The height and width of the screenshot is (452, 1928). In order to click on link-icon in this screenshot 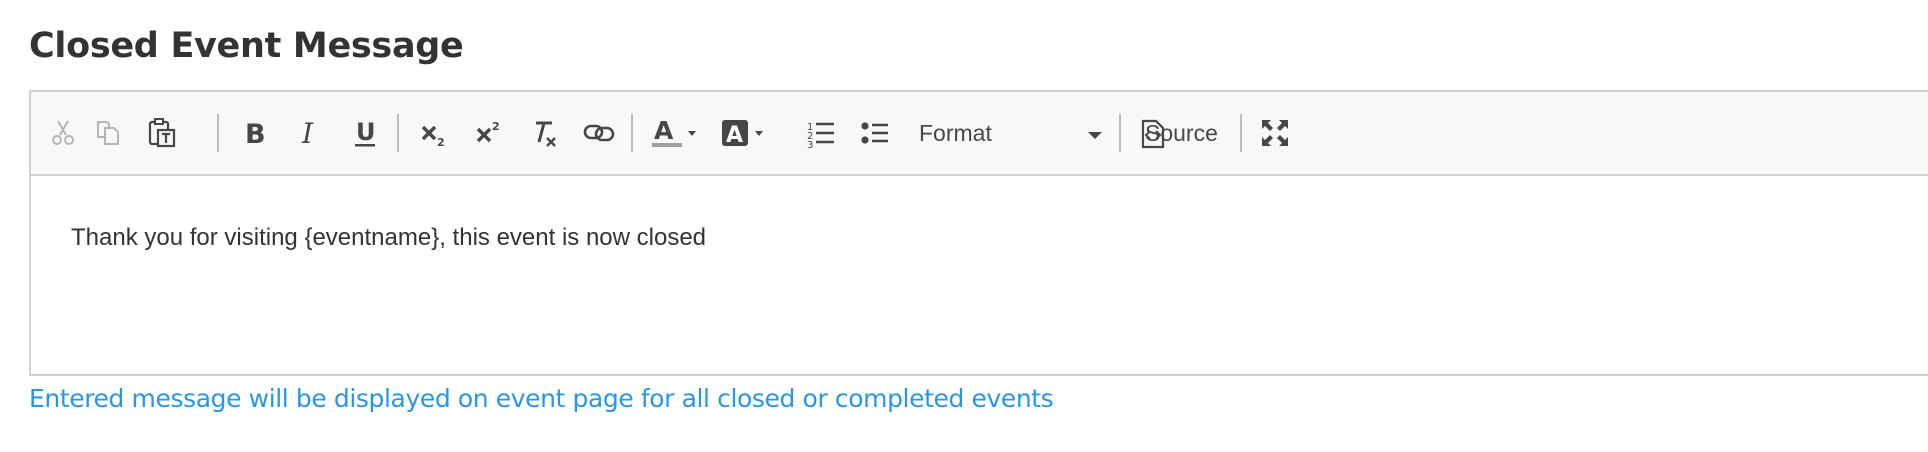, I will do `click(599, 133)`.